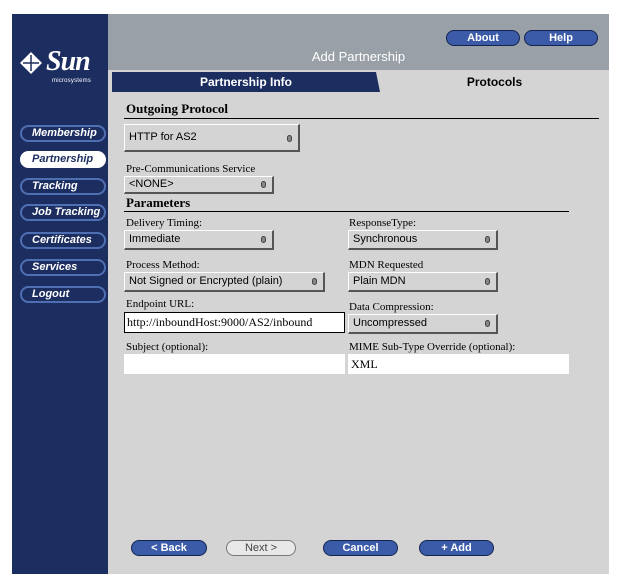 Image resolution: width=619 pixels, height=587 pixels. I want to click on subject-label: Subject (optional):, so click(167, 347).